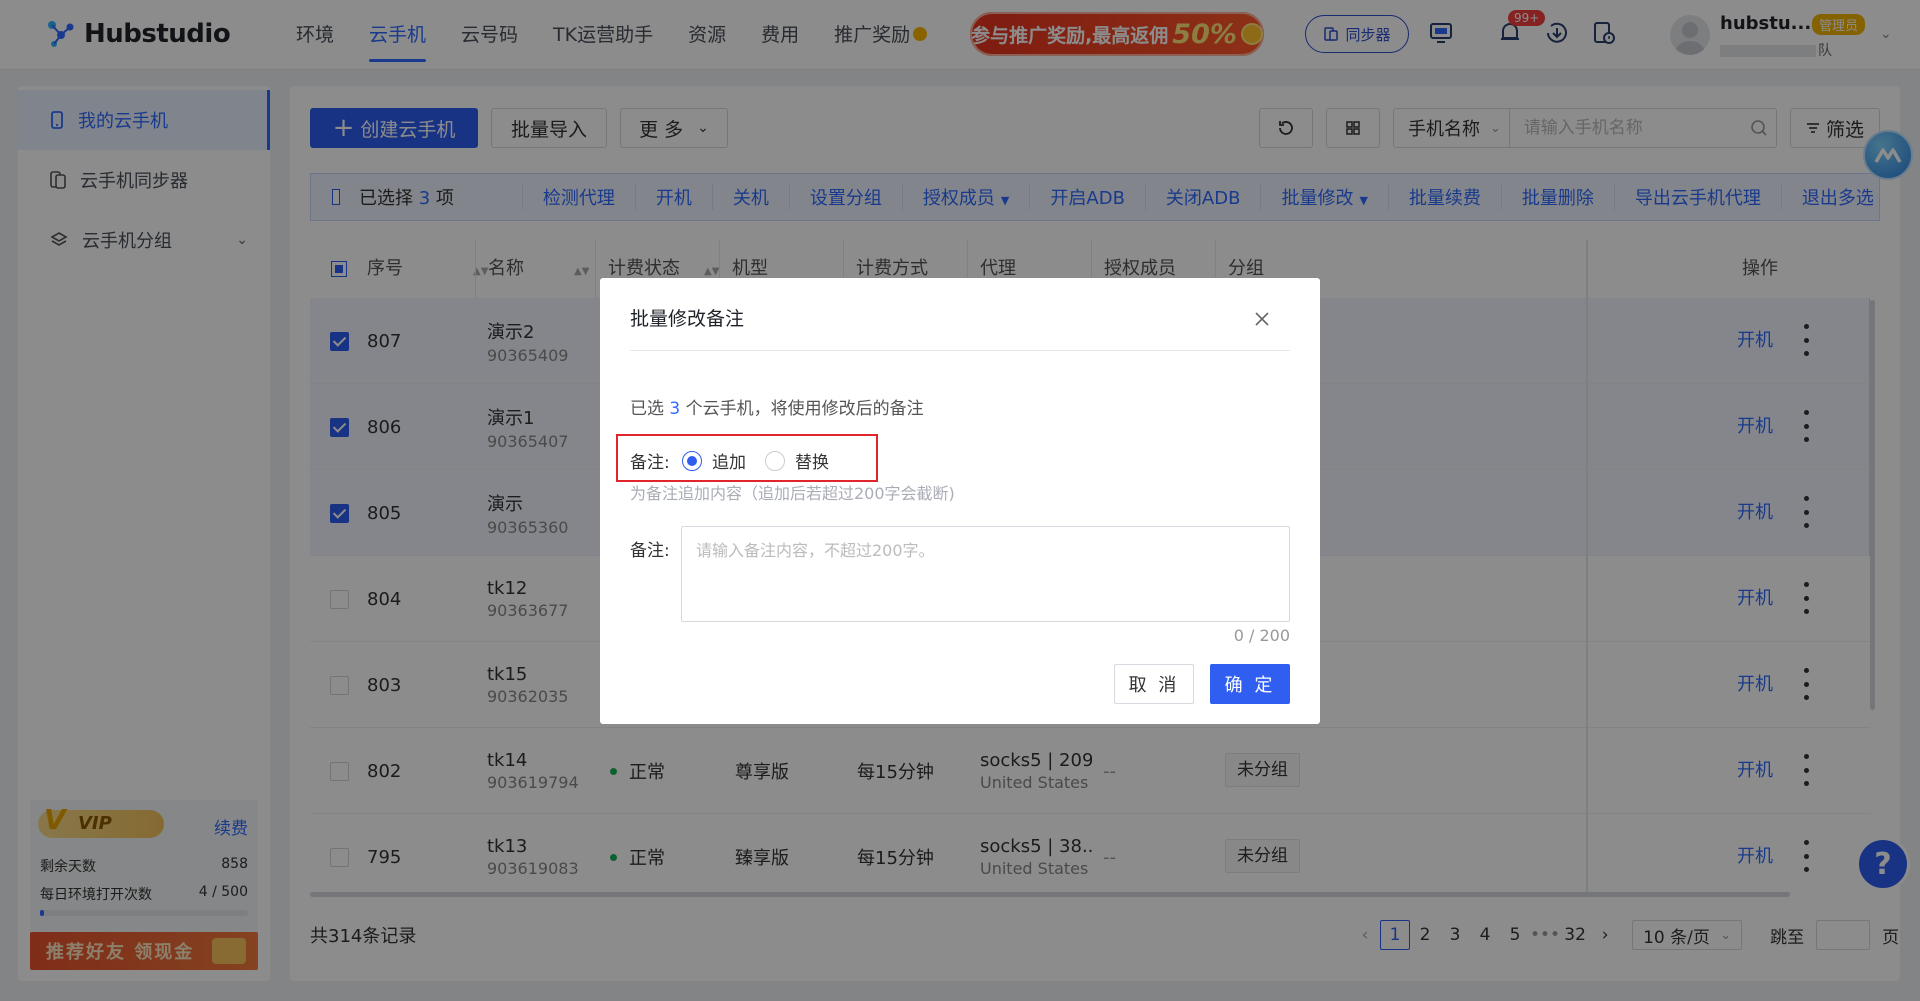  I want to click on highlight-box, so click(747, 458).